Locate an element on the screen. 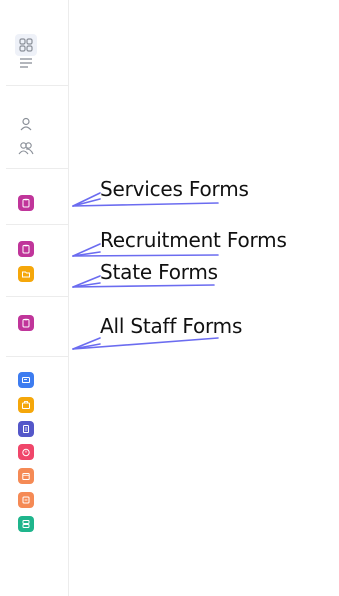  app-box-button is located at coordinates (26, 500).